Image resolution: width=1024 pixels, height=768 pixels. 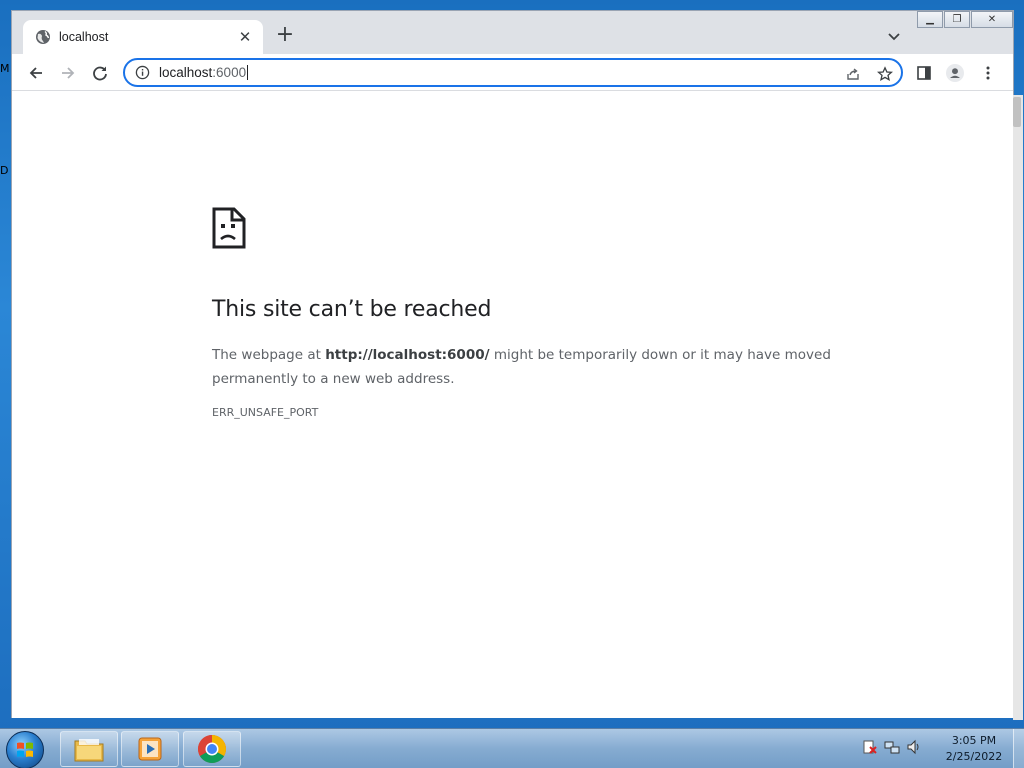 I want to click on network-icon, so click(x=892, y=747).